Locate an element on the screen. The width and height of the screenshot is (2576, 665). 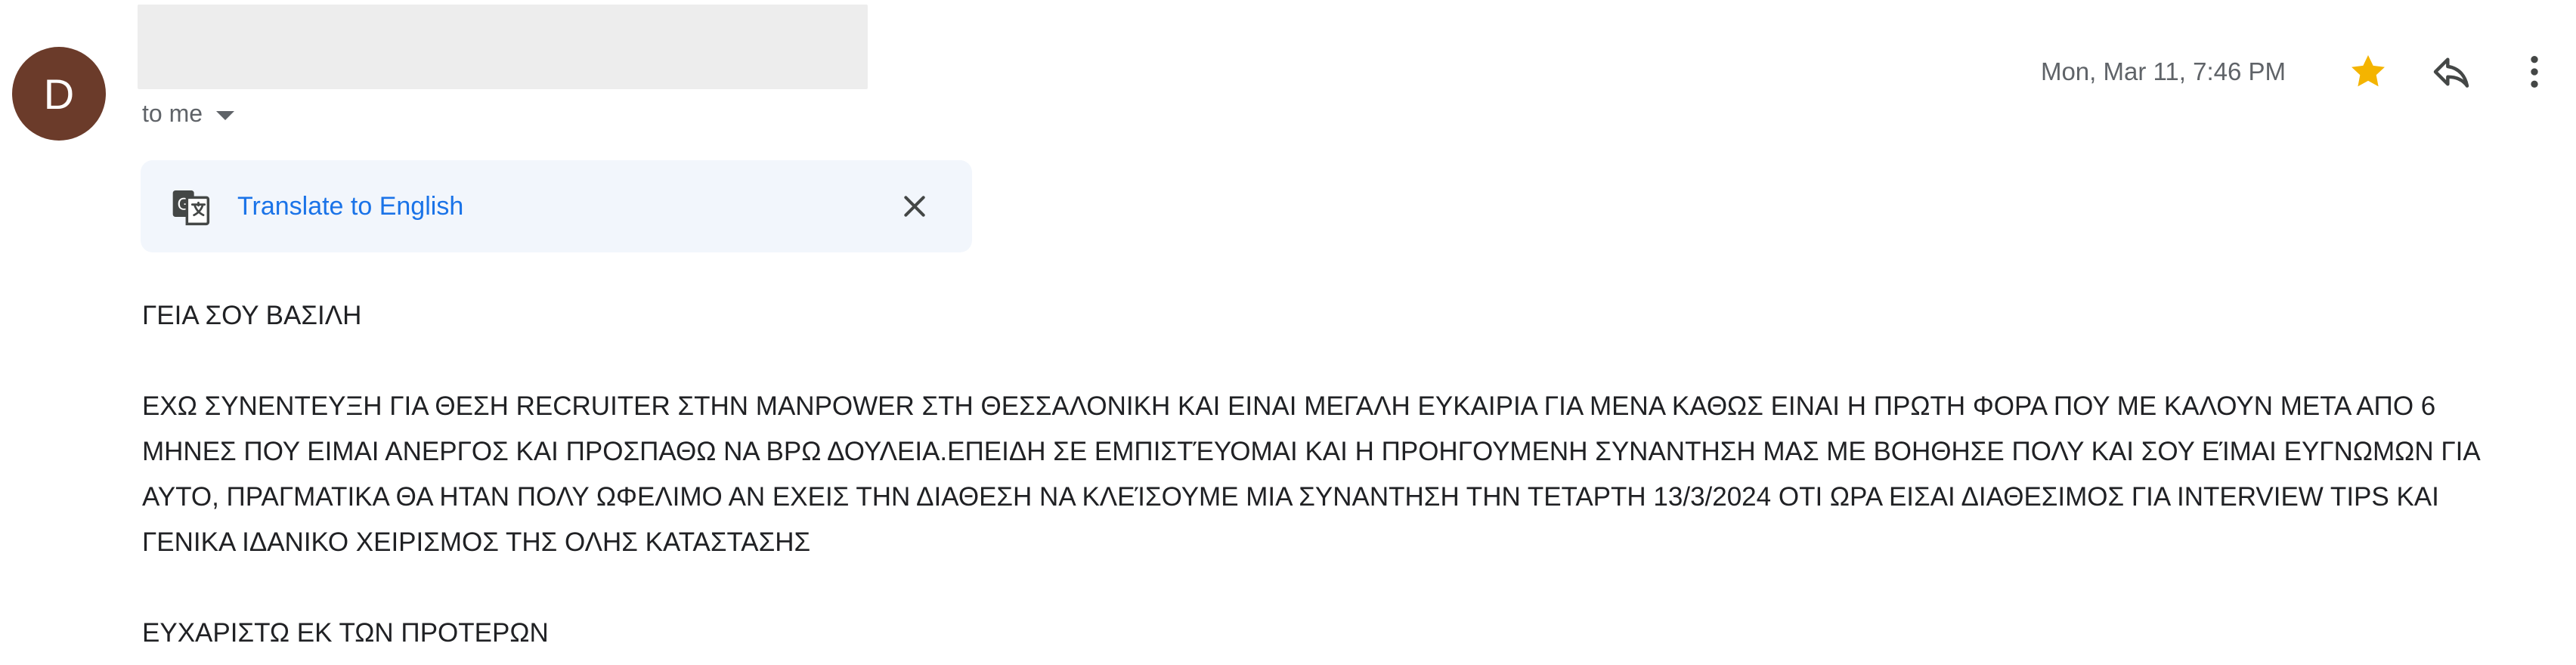
message-header-actions: Mon, Mar 11, 7:46 PM is located at coordinates (2308, 72).